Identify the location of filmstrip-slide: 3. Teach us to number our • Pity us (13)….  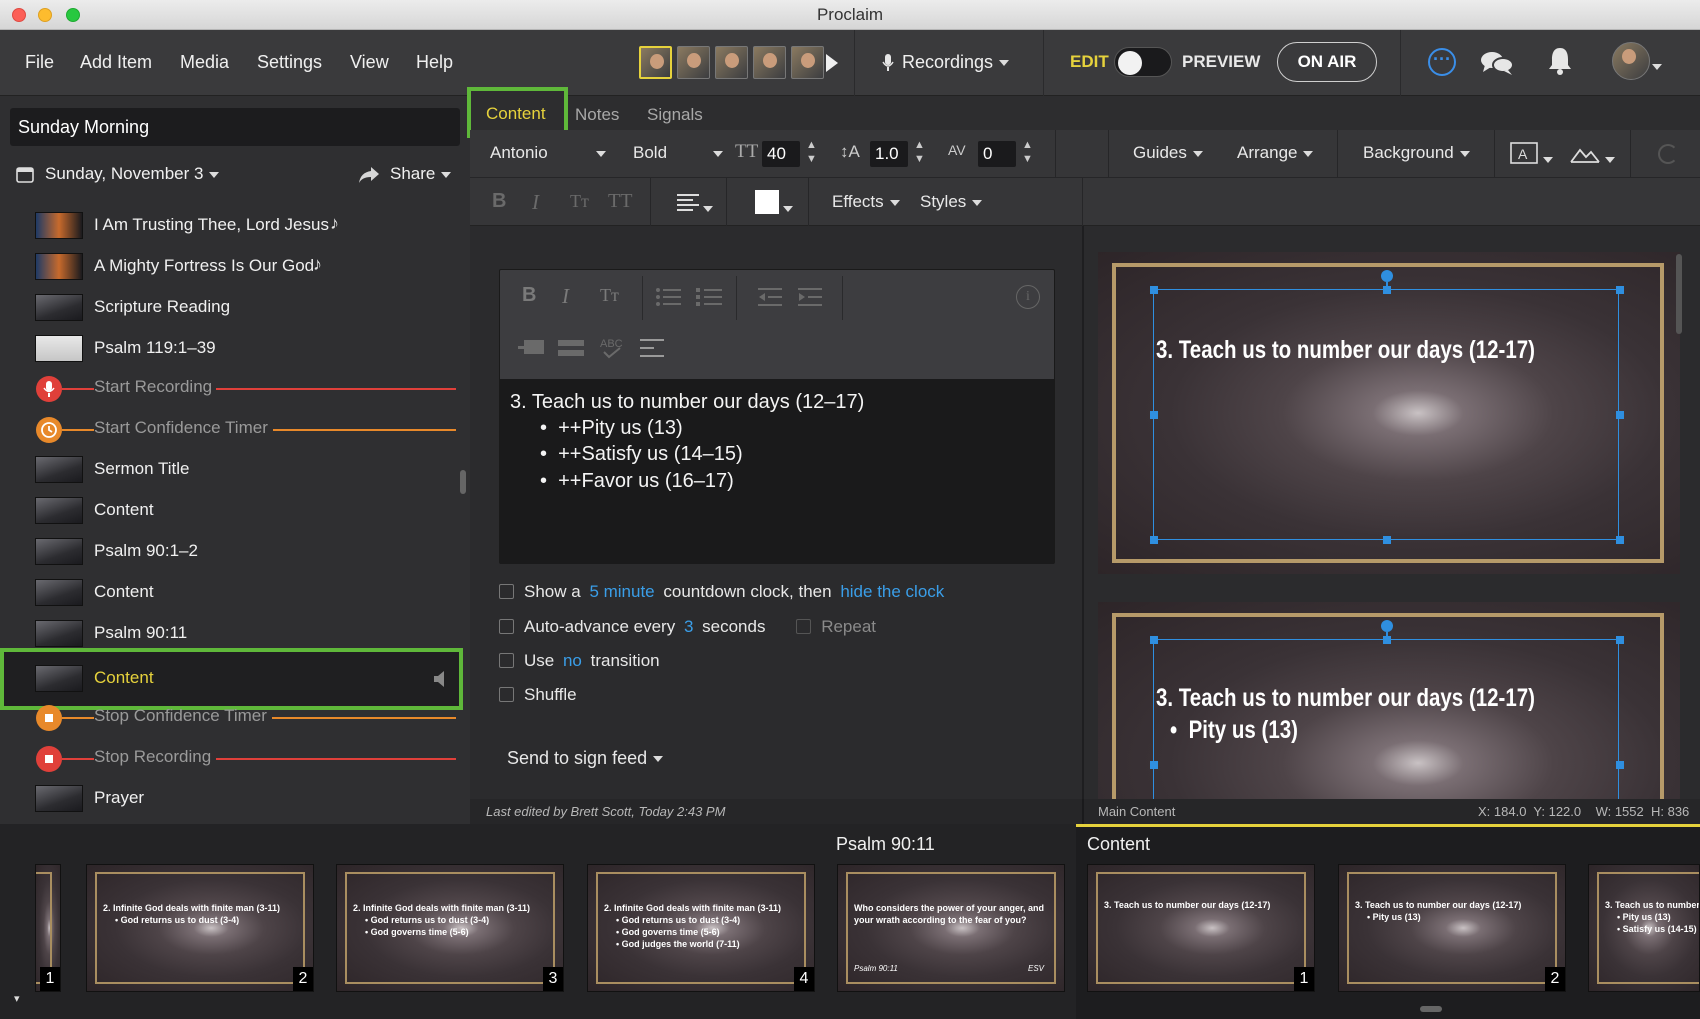
(1644, 928).